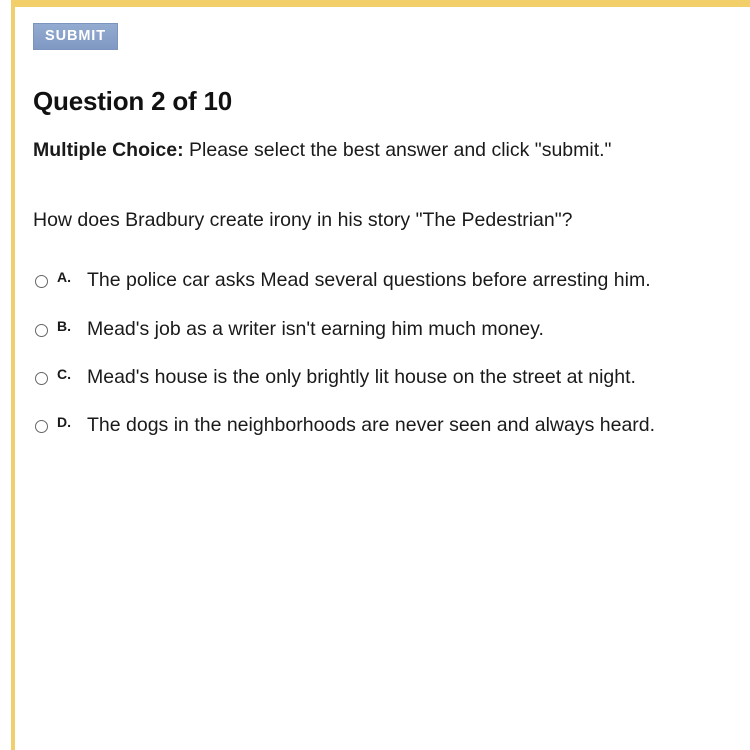 The height and width of the screenshot is (750, 750). I want to click on top-accent-bar, so click(380, 3).